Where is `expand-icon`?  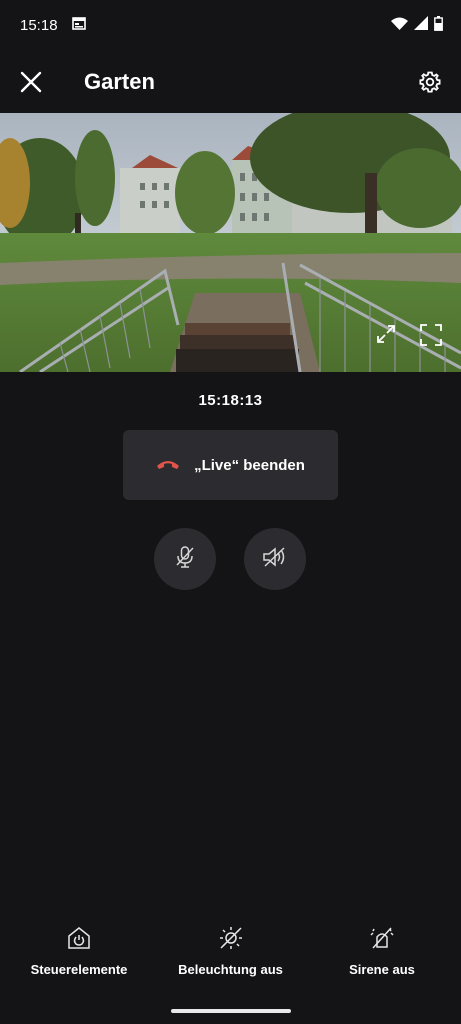
expand-icon is located at coordinates (386, 337).